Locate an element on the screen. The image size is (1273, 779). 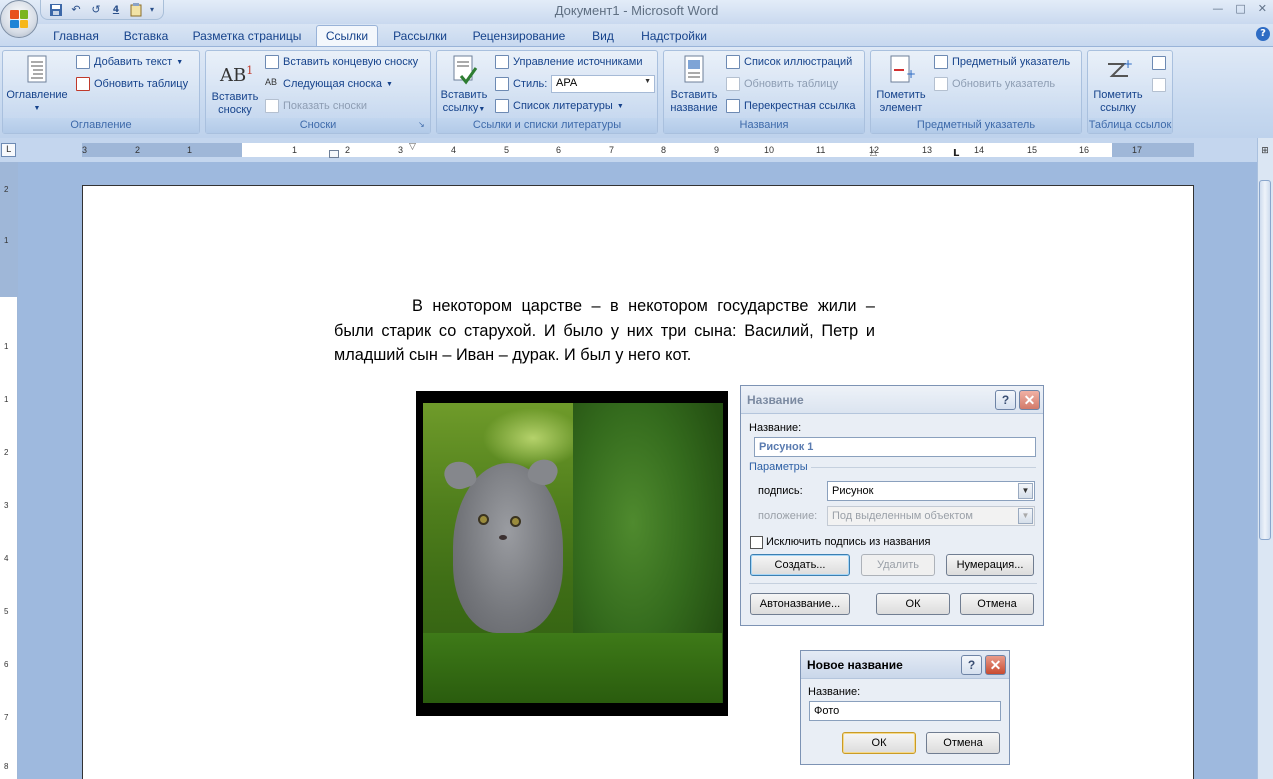
save-icon is located at coordinates (56, 10).